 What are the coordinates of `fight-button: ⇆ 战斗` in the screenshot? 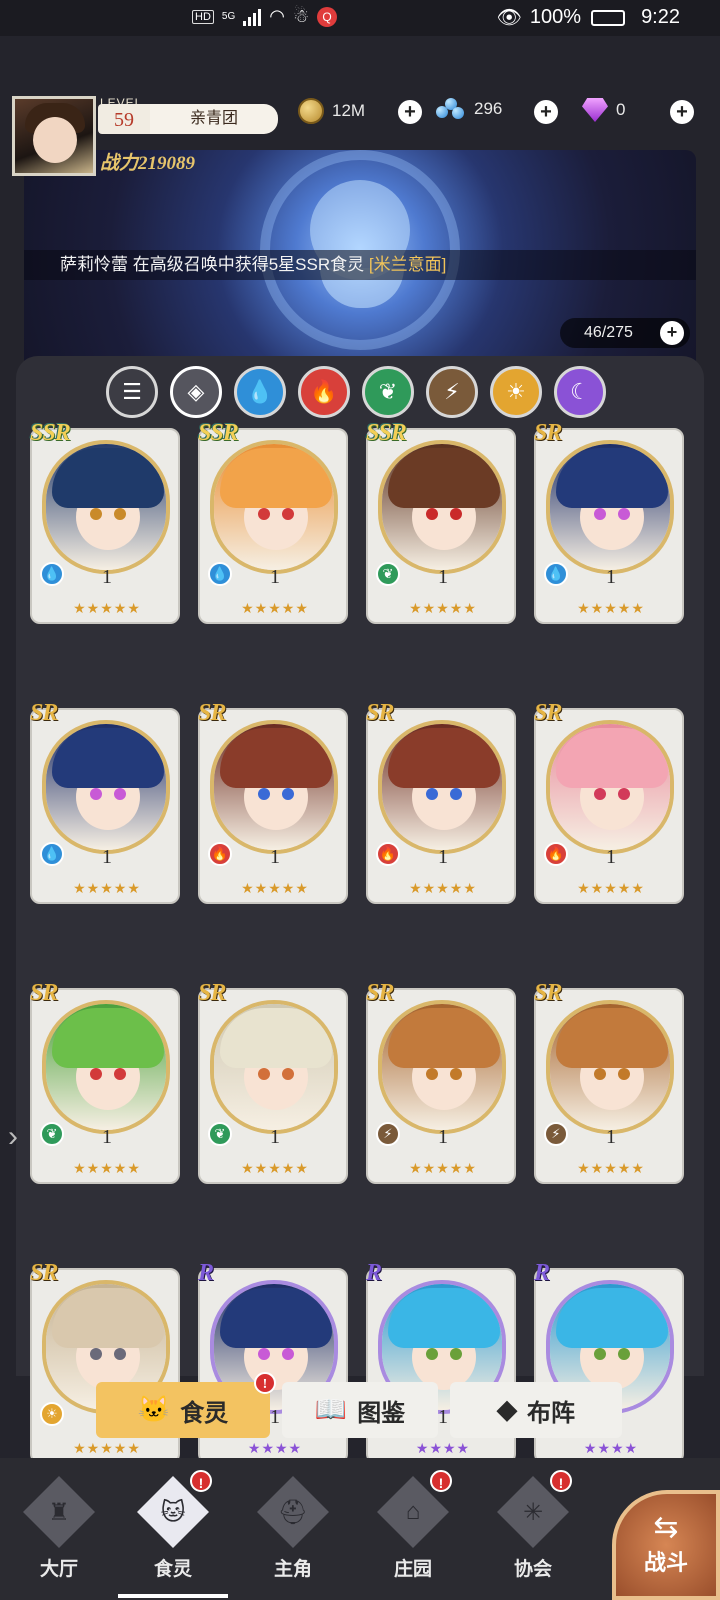 It's located at (666, 1545).